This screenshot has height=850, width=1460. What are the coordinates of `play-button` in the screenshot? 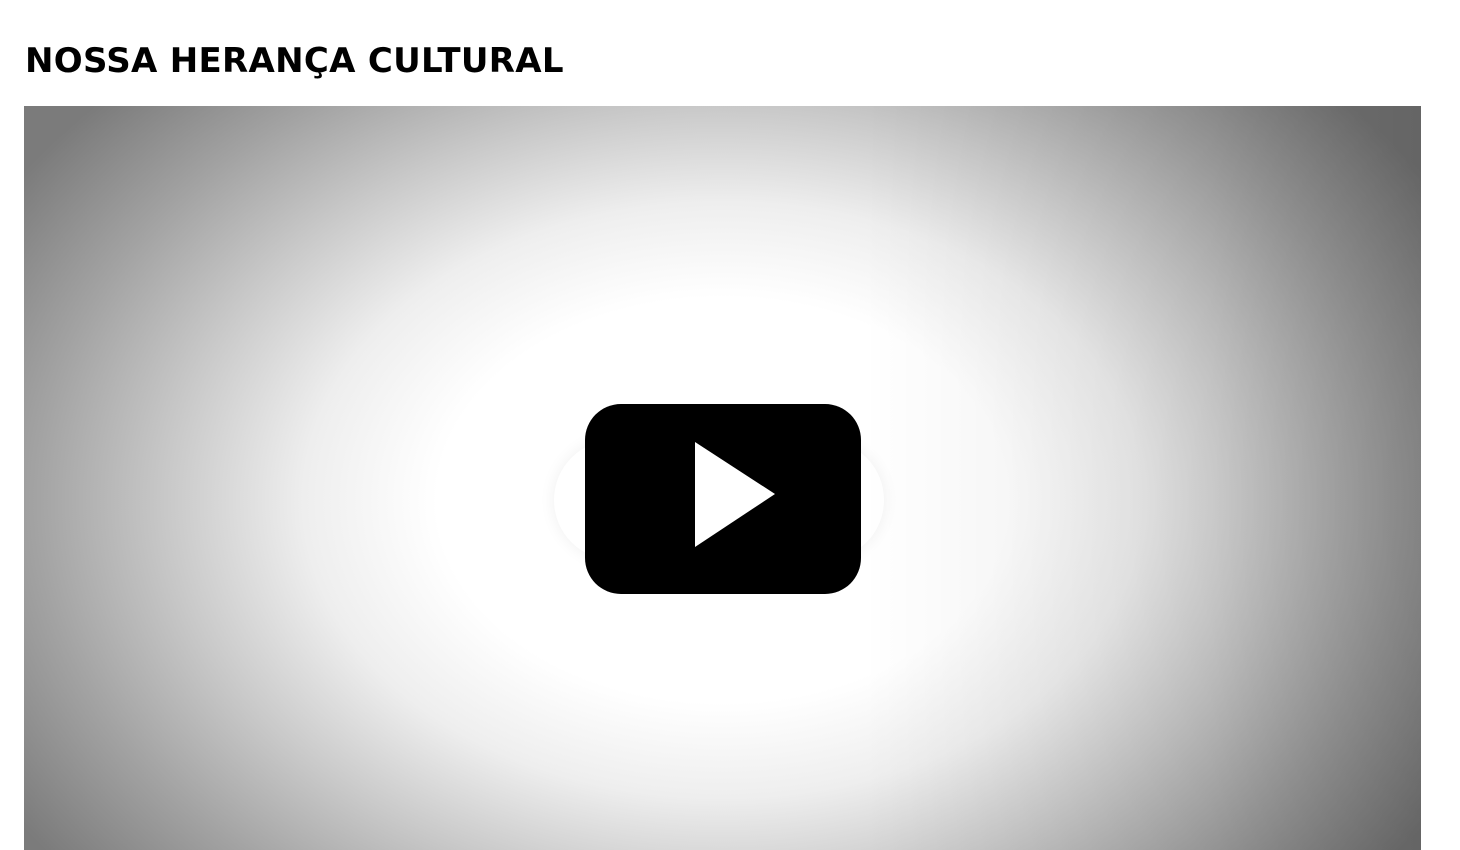 It's located at (723, 499).